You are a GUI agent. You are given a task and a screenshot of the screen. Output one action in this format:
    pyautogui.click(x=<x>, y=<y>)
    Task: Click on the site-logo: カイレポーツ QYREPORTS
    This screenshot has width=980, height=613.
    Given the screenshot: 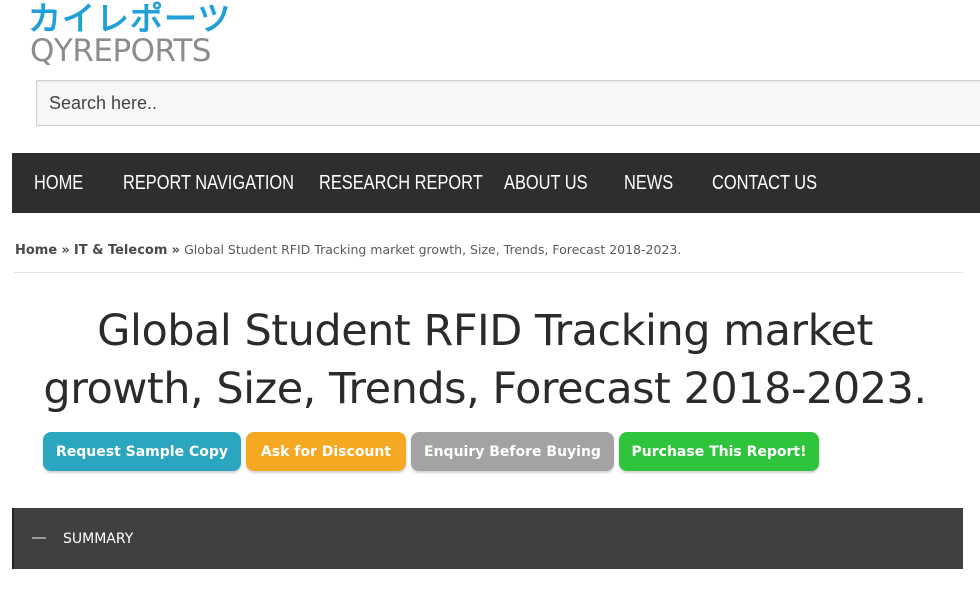 What is the action you would take?
    pyautogui.click(x=129, y=36)
    